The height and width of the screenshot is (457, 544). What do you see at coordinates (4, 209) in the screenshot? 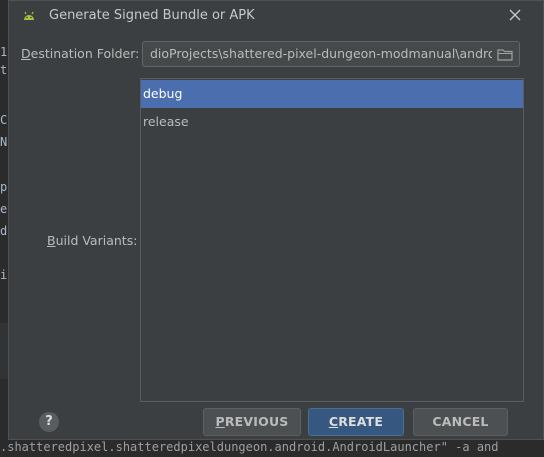
I see `editor-code-char: e` at bounding box center [4, 209].